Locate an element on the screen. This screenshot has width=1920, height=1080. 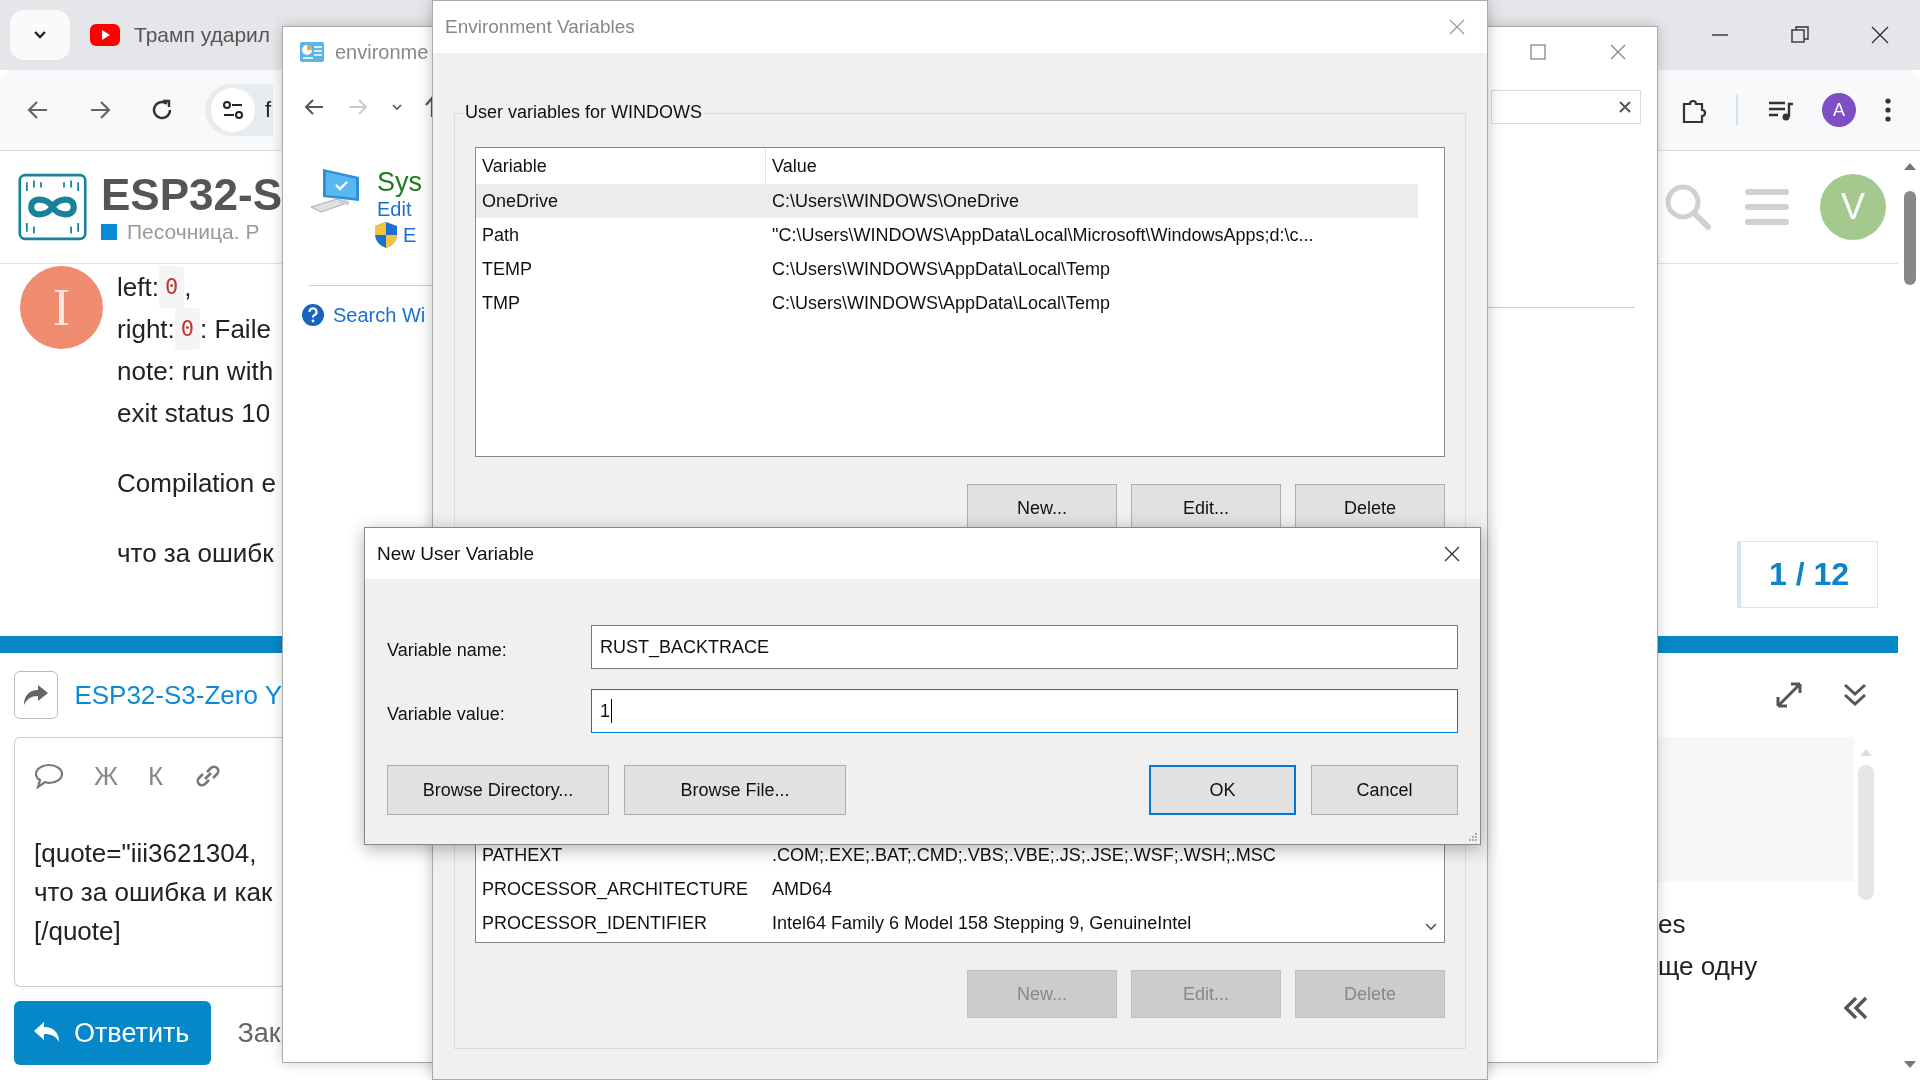
field-label: Variable name: is located at coordinates (447, 650).